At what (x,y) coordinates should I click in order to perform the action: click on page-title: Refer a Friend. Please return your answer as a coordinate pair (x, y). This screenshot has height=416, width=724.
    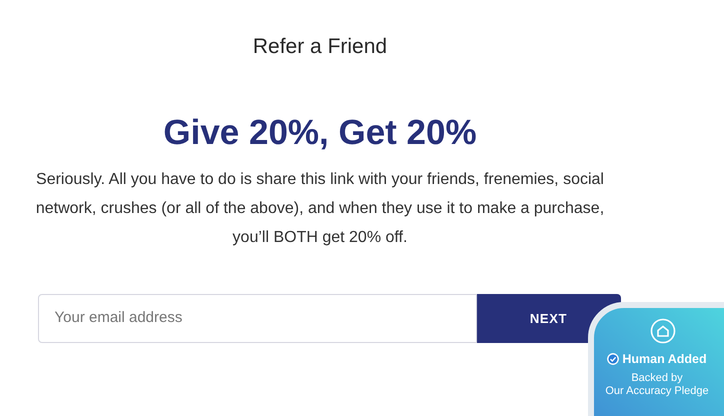
    Looking at the image, I should click on (320, 47).